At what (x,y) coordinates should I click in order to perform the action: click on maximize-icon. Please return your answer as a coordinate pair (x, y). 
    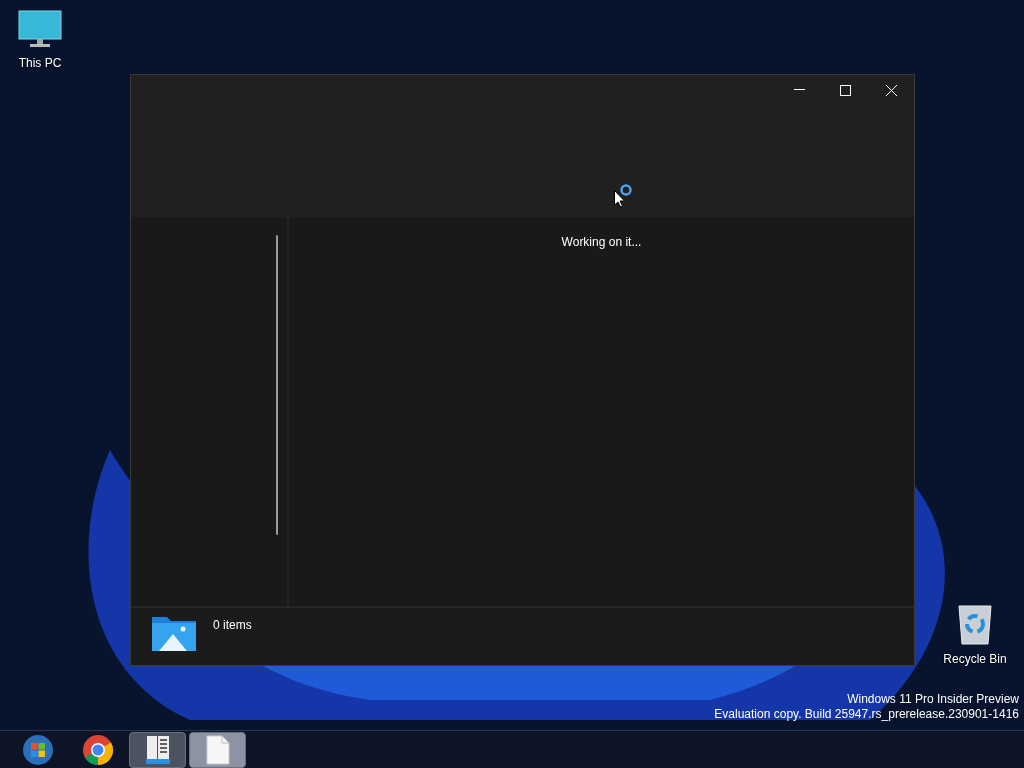
    Looking at the image, I should click on (845, 90).